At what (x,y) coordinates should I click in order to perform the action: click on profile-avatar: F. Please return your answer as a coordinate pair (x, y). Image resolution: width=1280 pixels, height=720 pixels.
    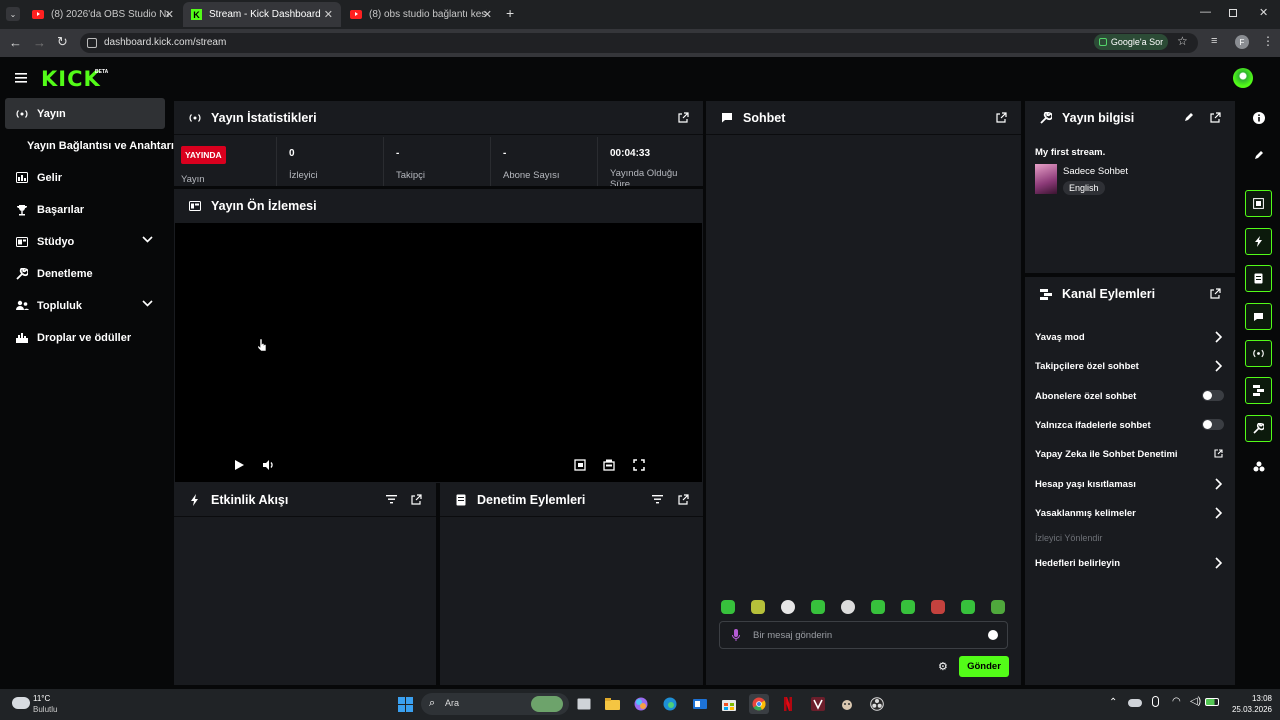
    Looking at the image, I should click on (1242, 42).